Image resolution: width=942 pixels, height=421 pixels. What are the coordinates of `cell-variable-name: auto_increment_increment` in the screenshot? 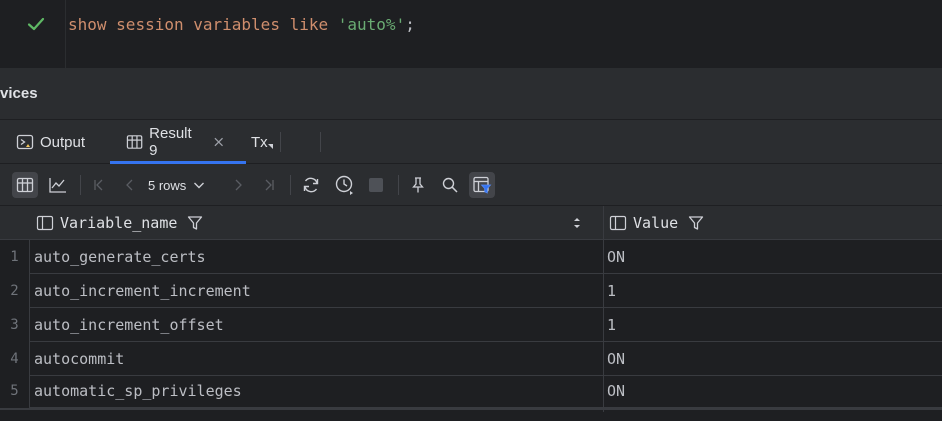 It's located at (142, 291).